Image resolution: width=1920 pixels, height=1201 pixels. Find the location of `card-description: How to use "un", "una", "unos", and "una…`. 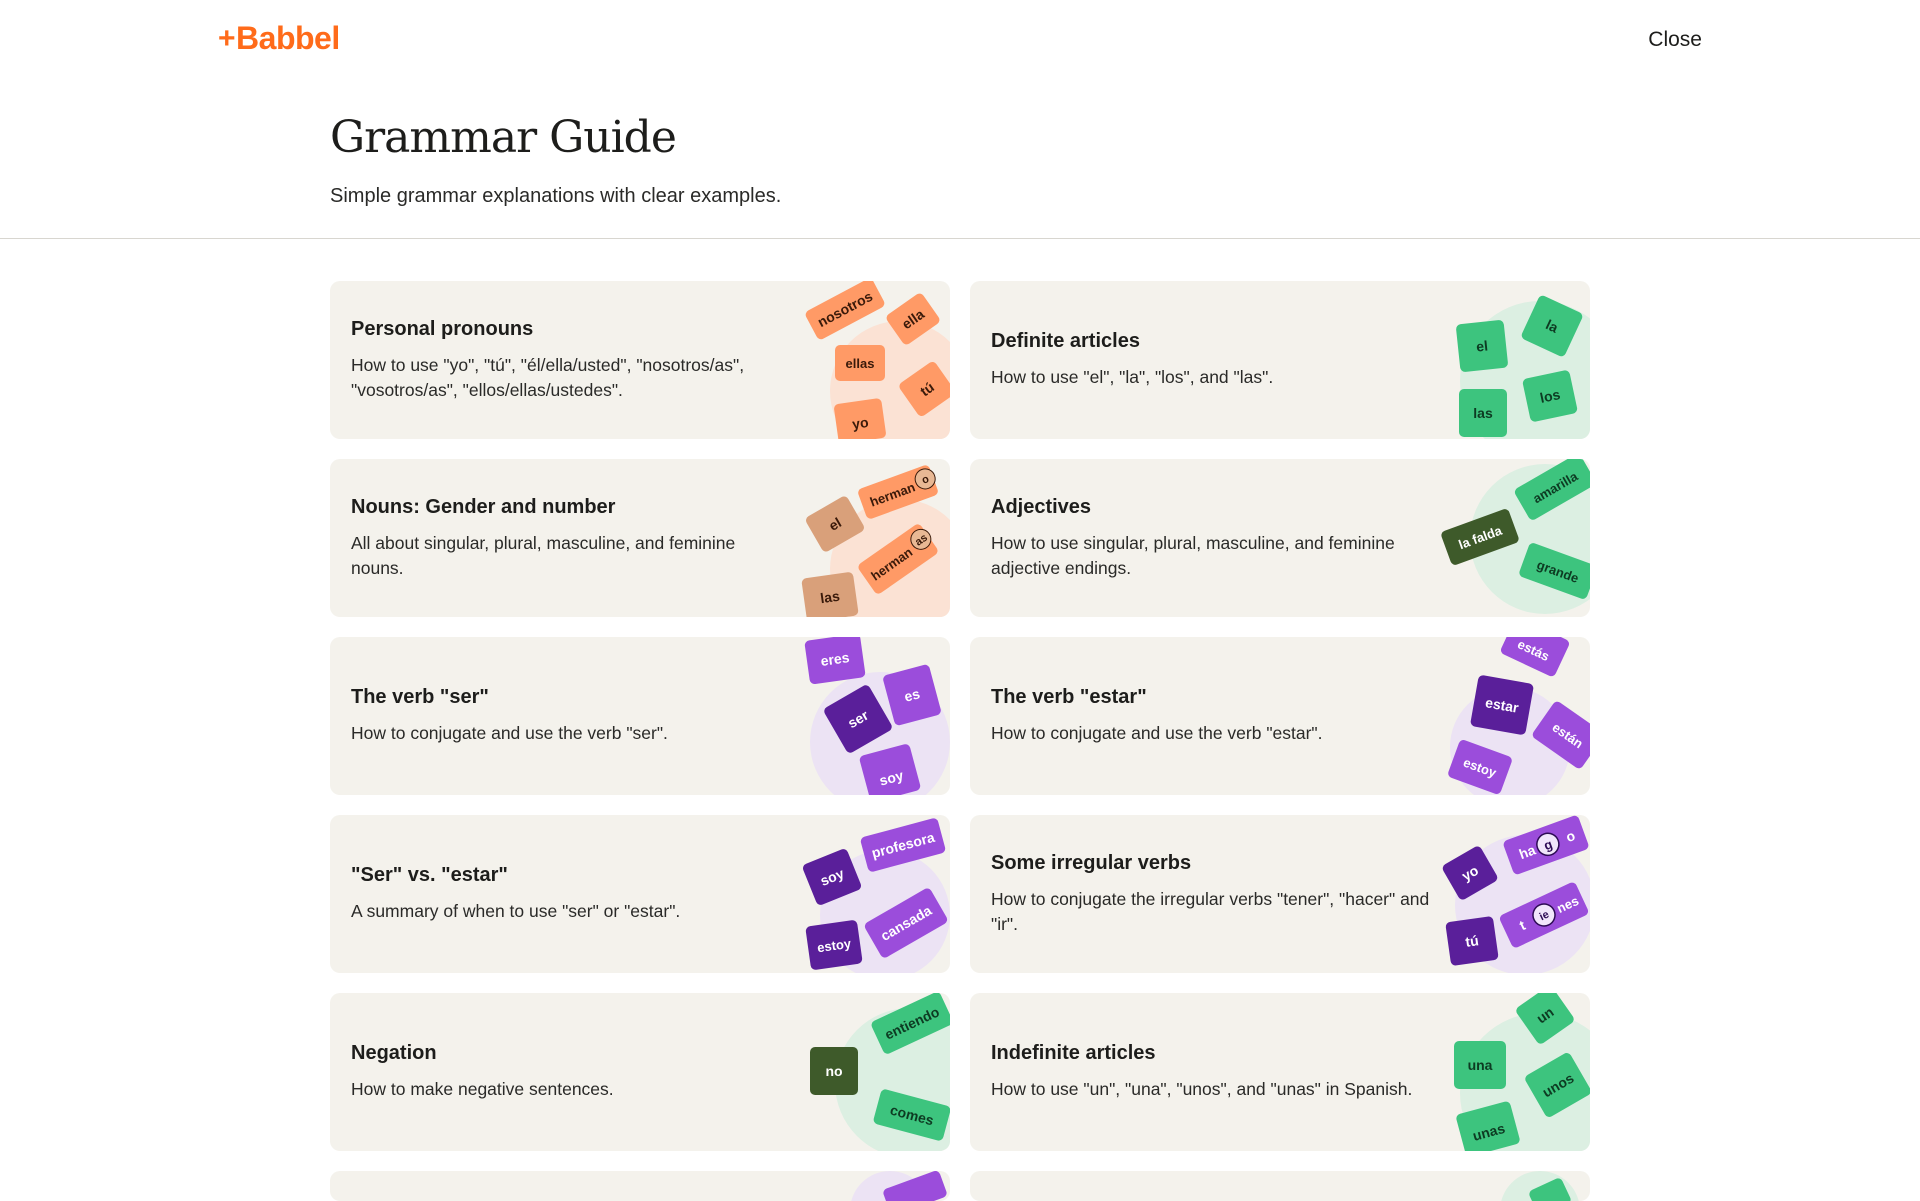

card-description: How to use "un", "una", "unos", and "una… is located at coordinates (1202, 1089).